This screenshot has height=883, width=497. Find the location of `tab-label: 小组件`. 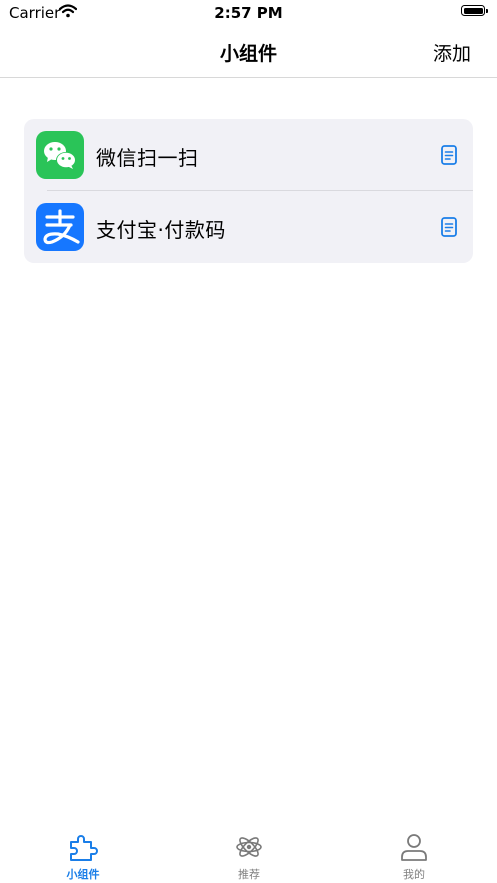

tab-label: 小组件 is located at coordinates (83, 874).